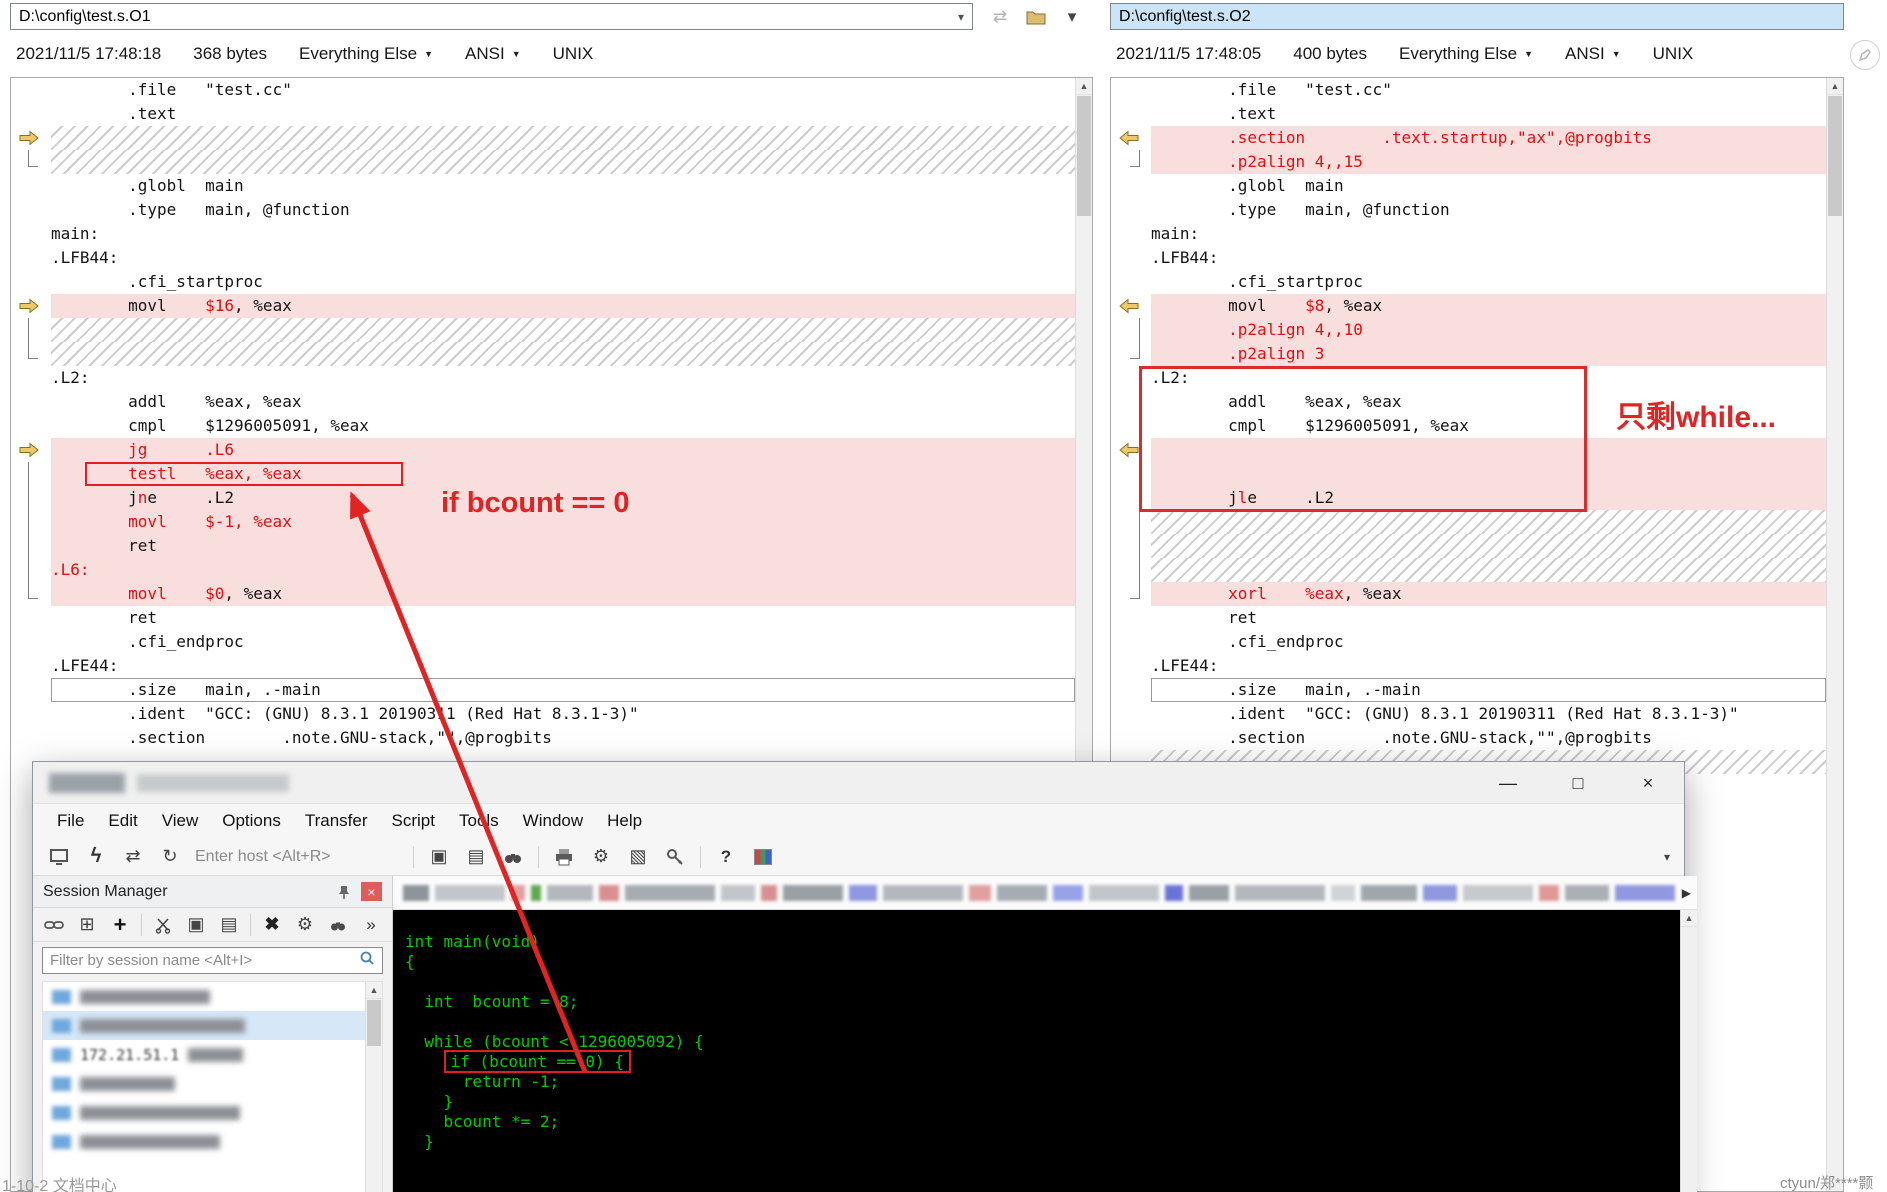  What do you see at coordinates (1468, 738) in the screenshot?
I see `code-line: .section .note.GNU-stack,"",@progbits` at bounding box center [1468, 738].